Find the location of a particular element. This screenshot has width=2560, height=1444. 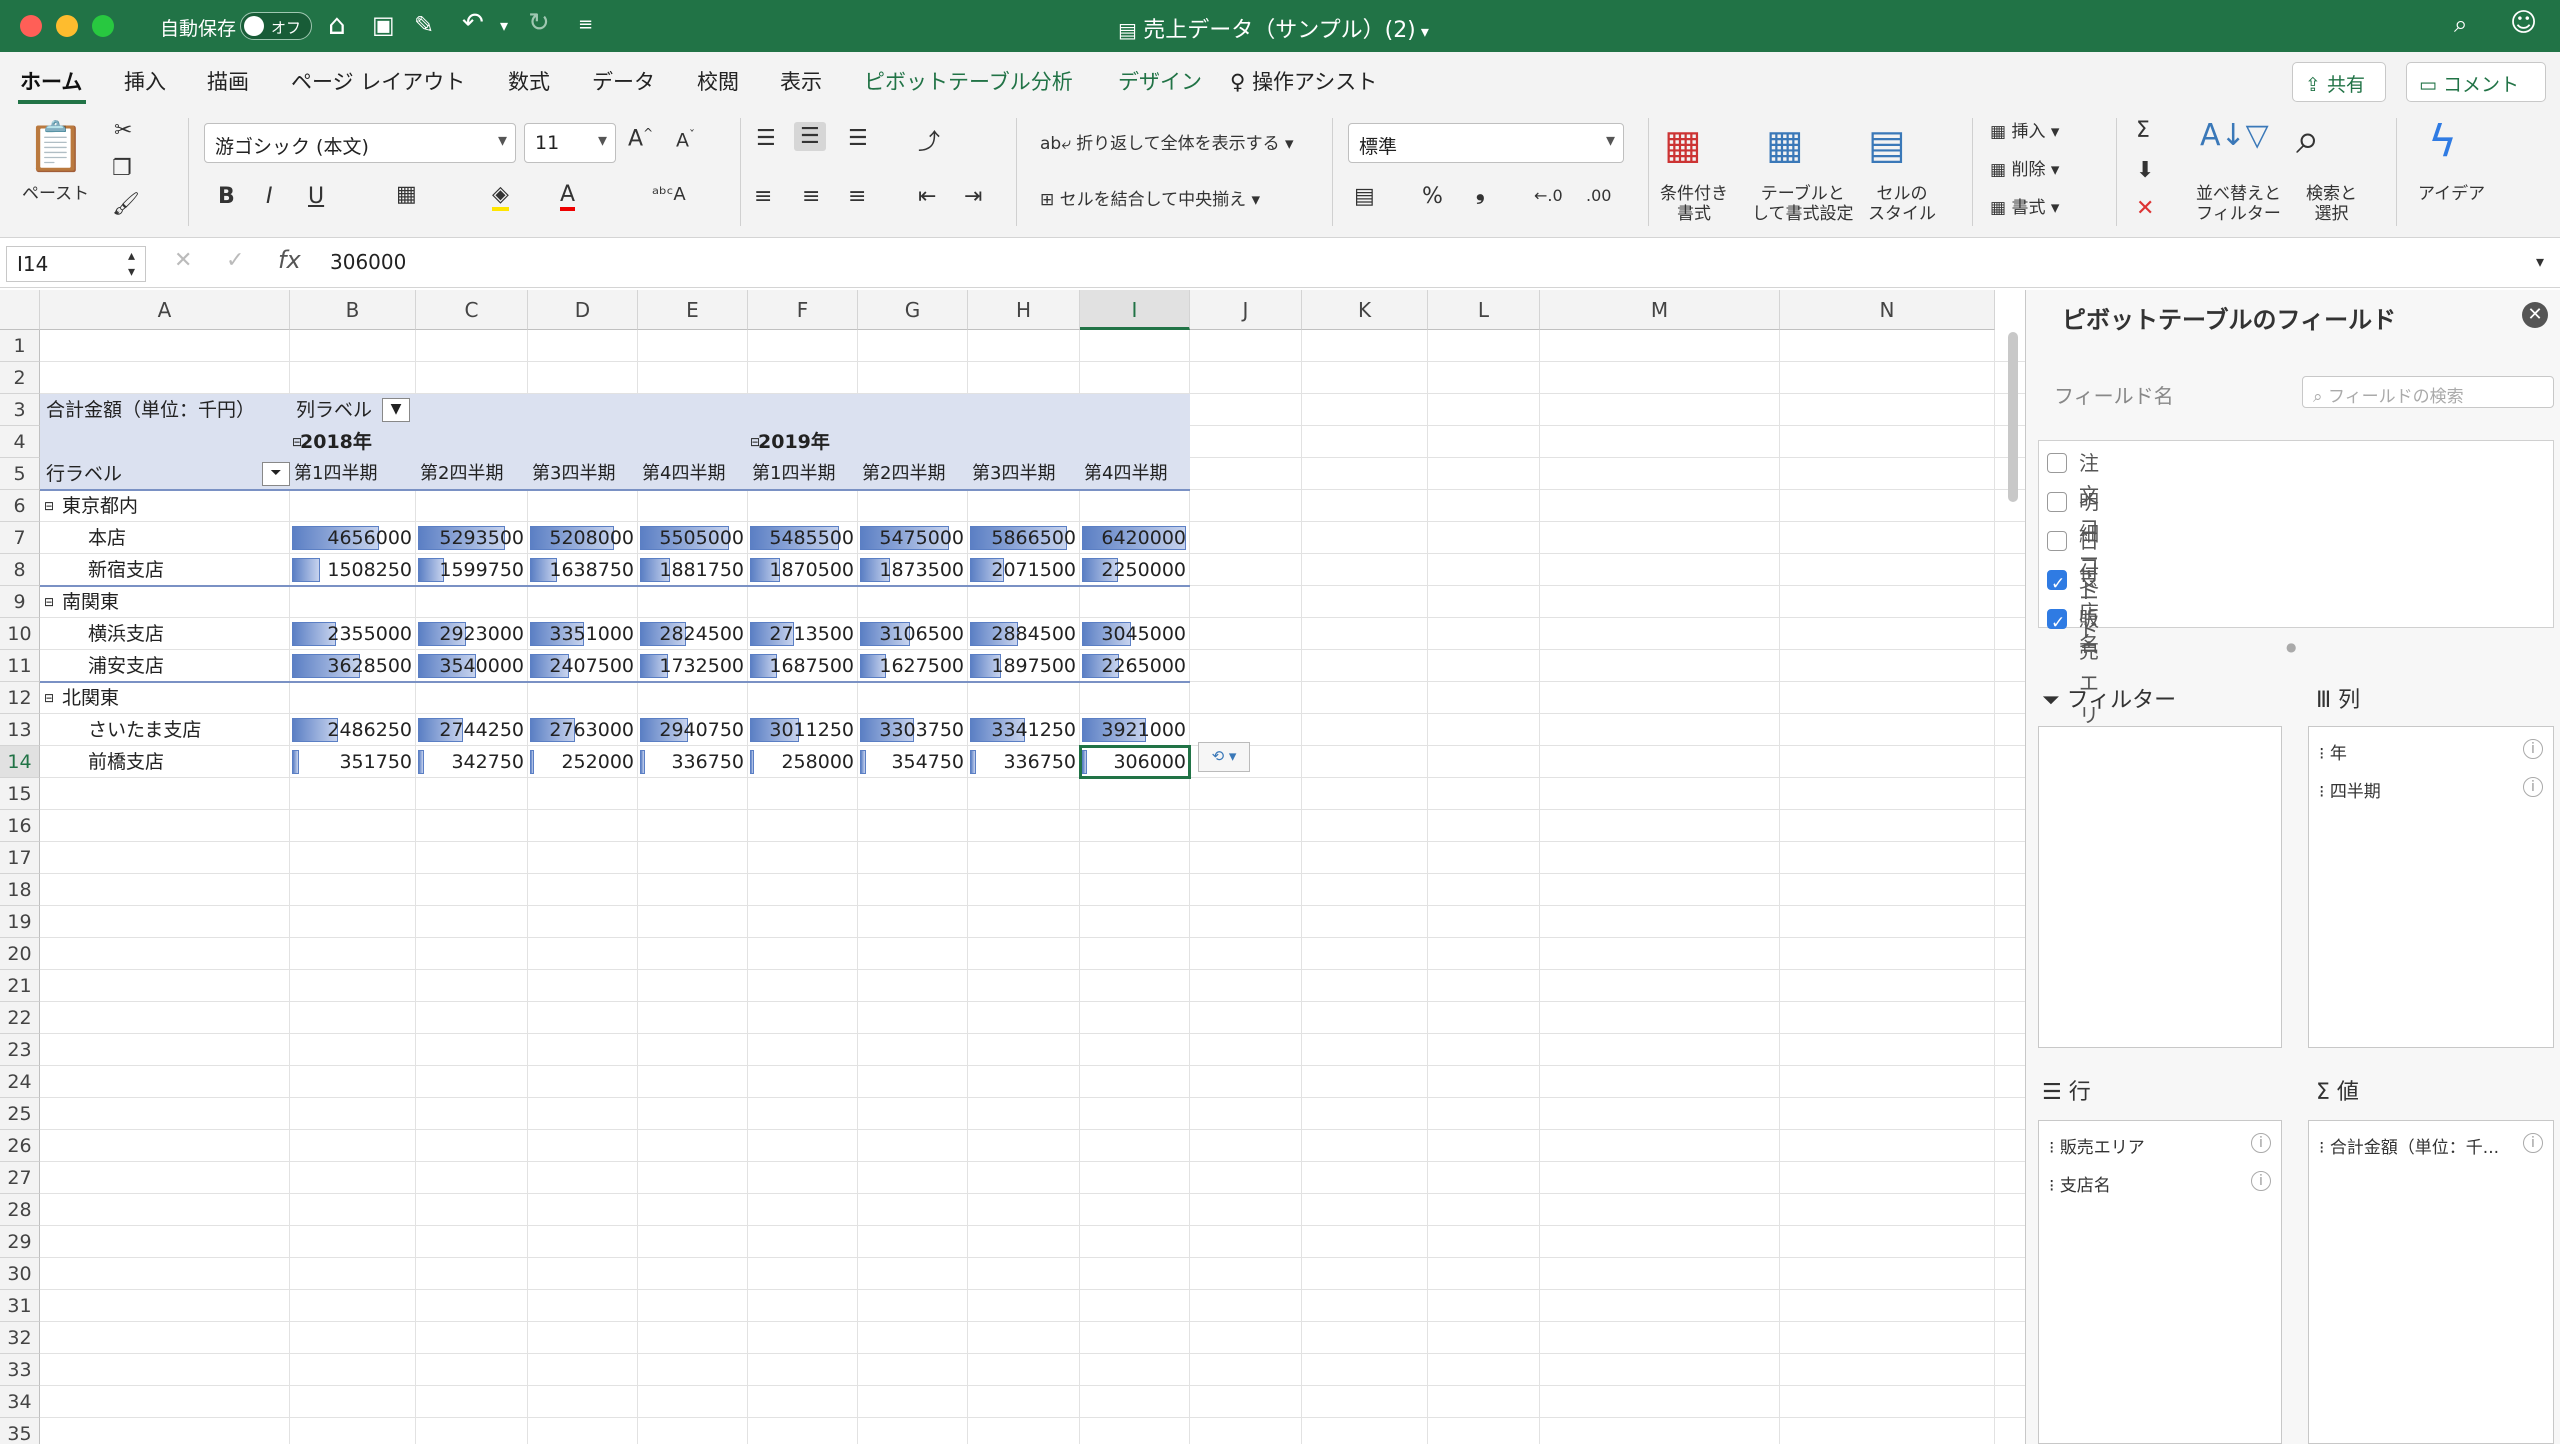

pivot-value-cell: 351750 is located at coordinates (353, 762).